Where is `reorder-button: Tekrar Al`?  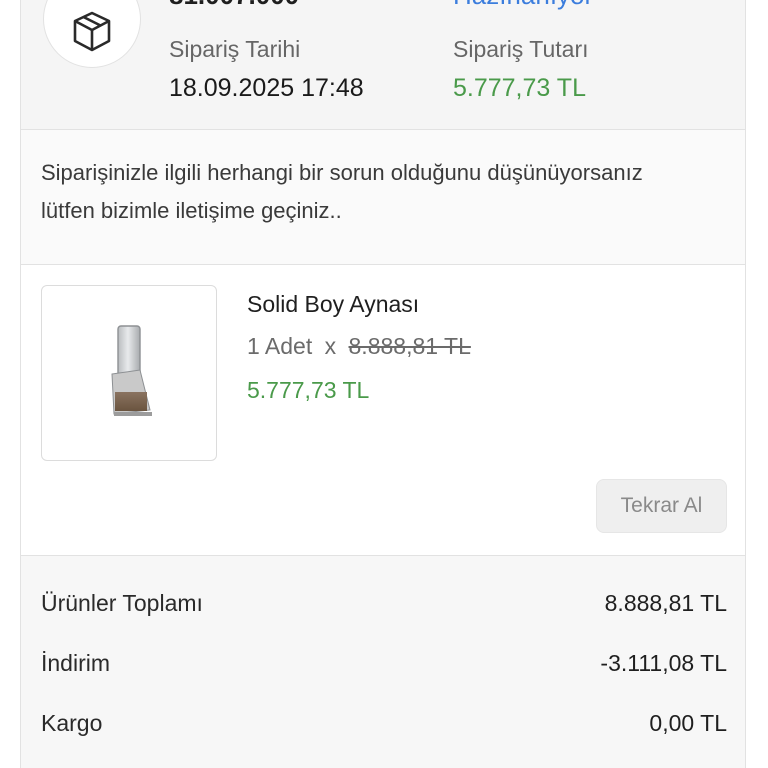
reorder-button: Tekrar Al is located at coordinates (661, 506).